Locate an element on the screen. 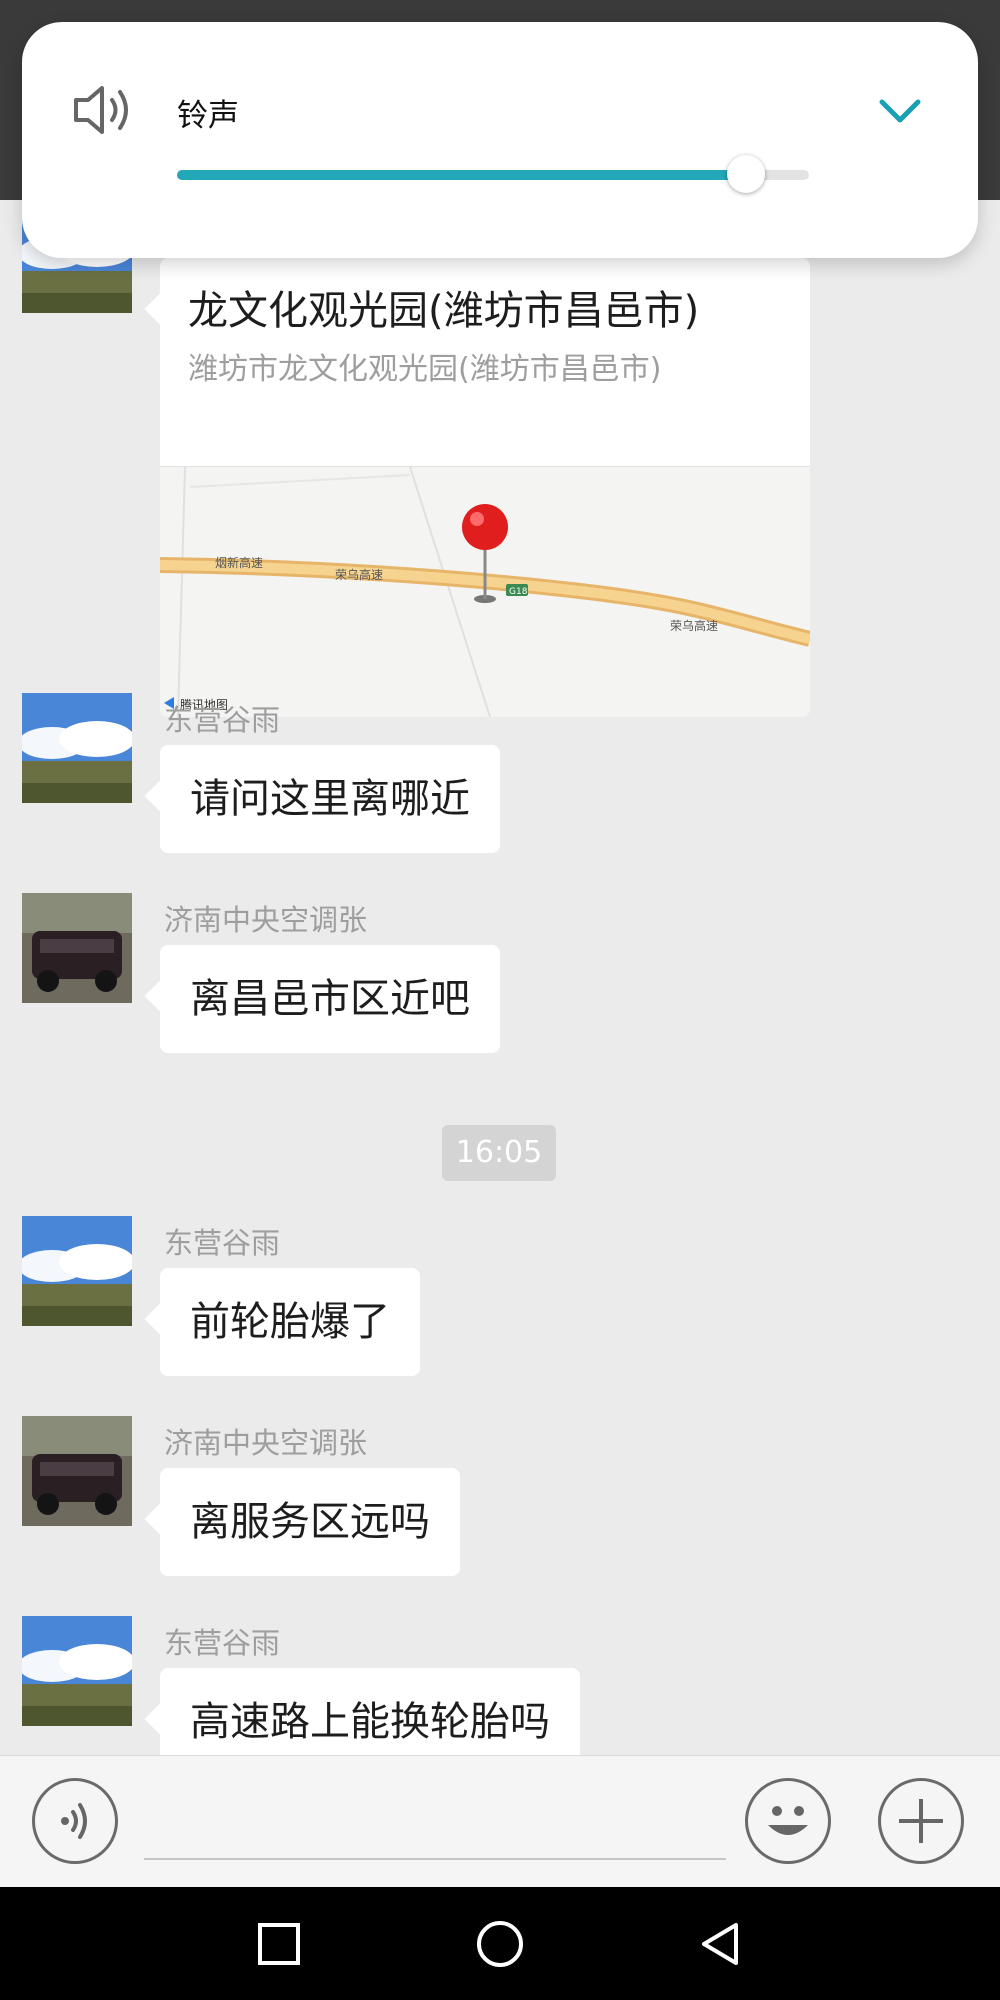 The width and height of the screenshot is (1000, 2000). location-title: 龙文化观光园(潍坊市昌邑市) is located at coordinates (444, 311).